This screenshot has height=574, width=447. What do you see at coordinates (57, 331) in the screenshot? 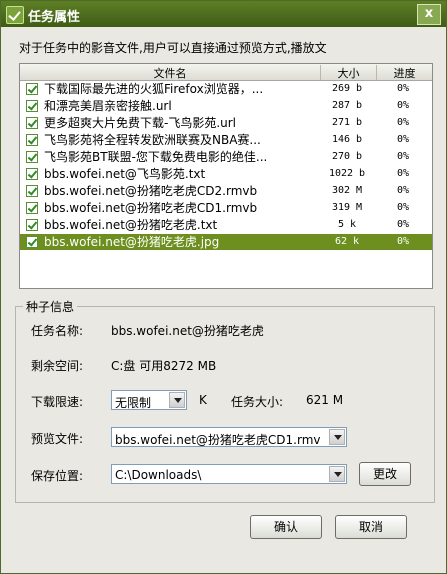
I see `task-name-label: 任务名称:` at bounding box center [57, 331].